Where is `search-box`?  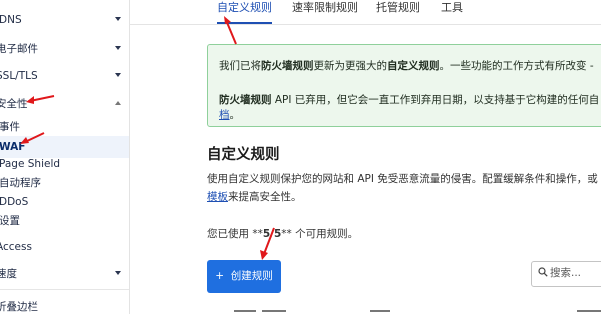 search-box is located at coordinates (566, 274).